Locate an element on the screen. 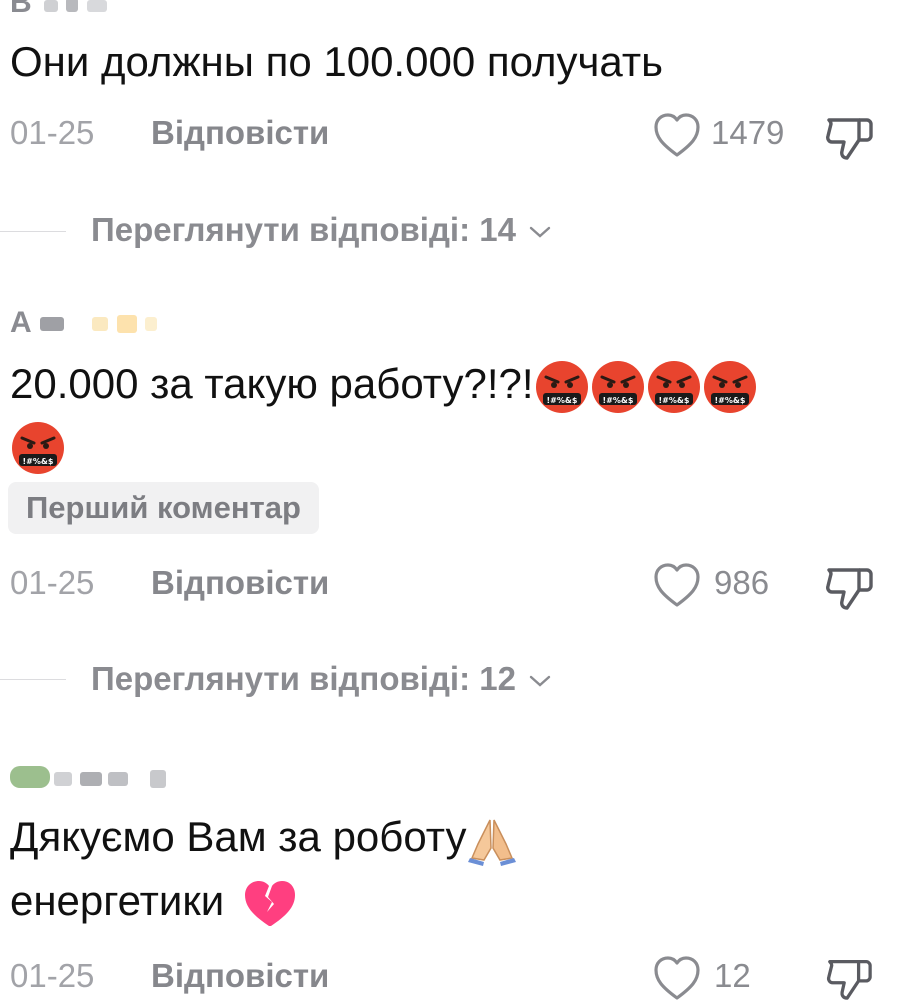  view-replies-button: Переглянути відповіді: 14 is located at coordinates (321, 230).